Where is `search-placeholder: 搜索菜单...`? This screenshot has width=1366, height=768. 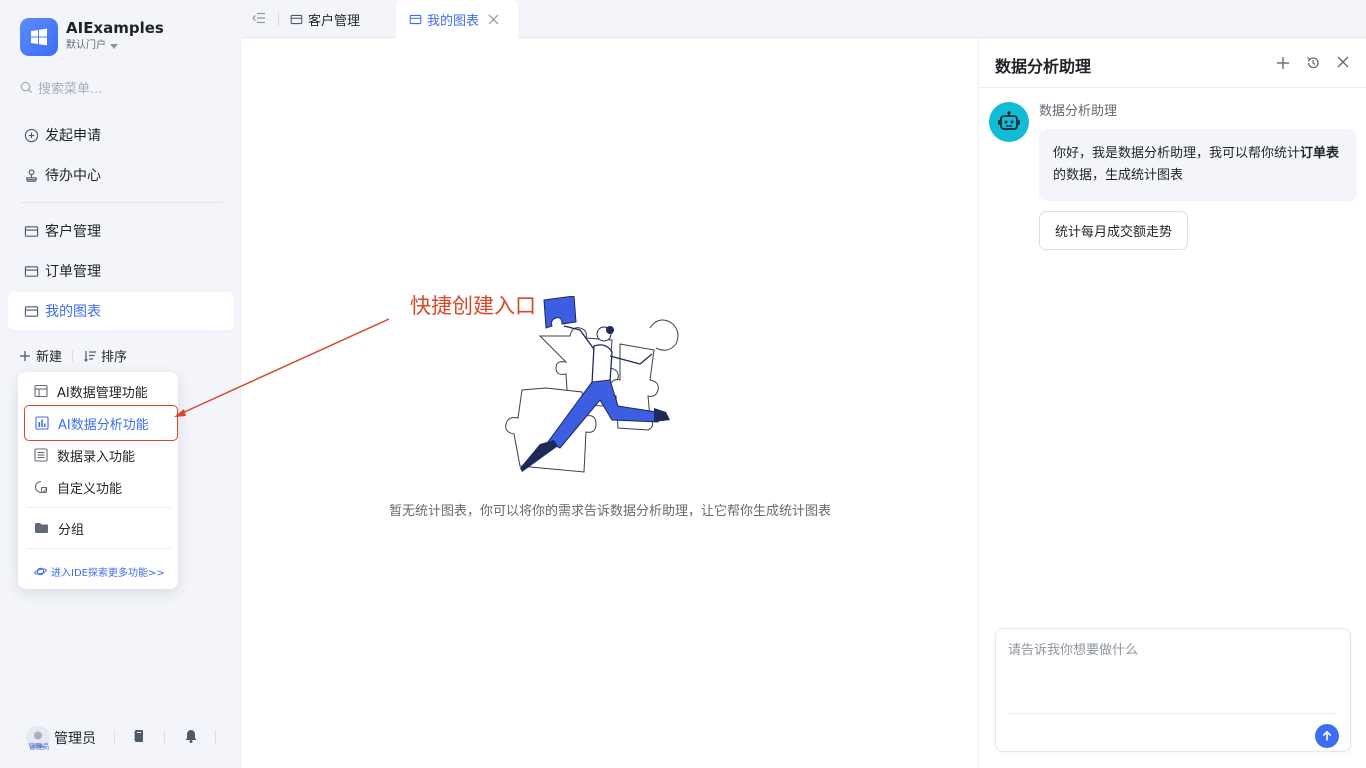 search-placeholder: 搜索菜单... is located at coordinates (70, 89).